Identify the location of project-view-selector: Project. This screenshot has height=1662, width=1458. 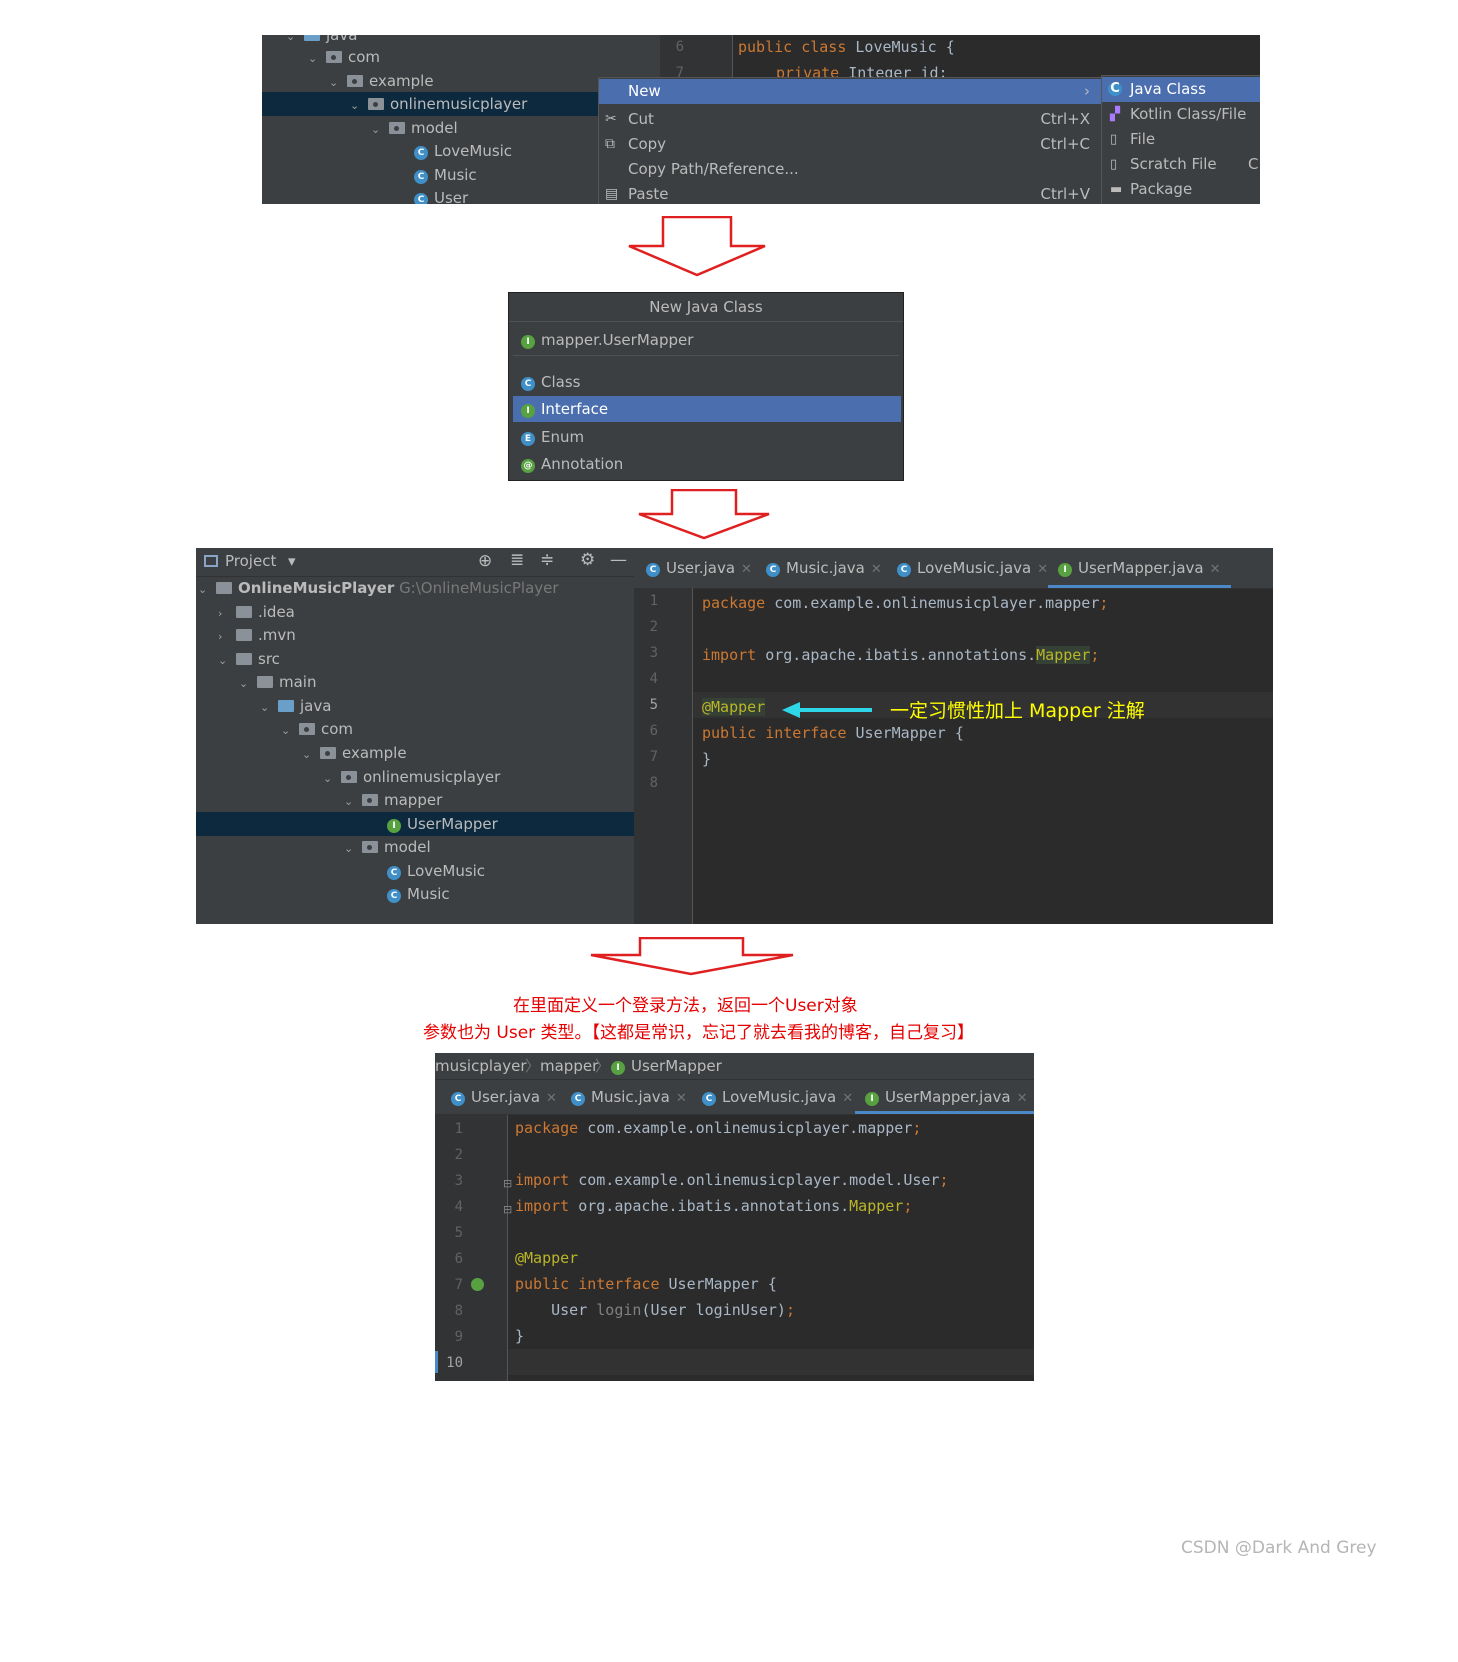
(250, 561).